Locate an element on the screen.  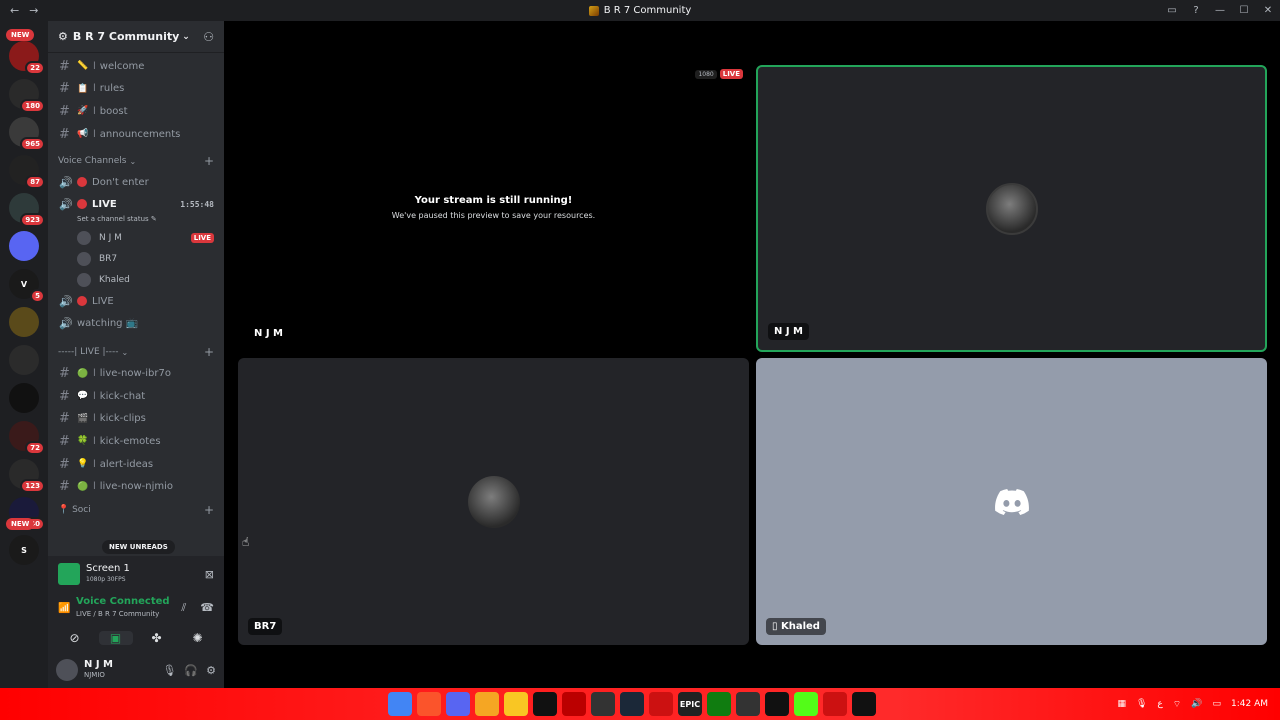
screen-share-toggle-icon: ▣ is located at coordinates (115, 638).